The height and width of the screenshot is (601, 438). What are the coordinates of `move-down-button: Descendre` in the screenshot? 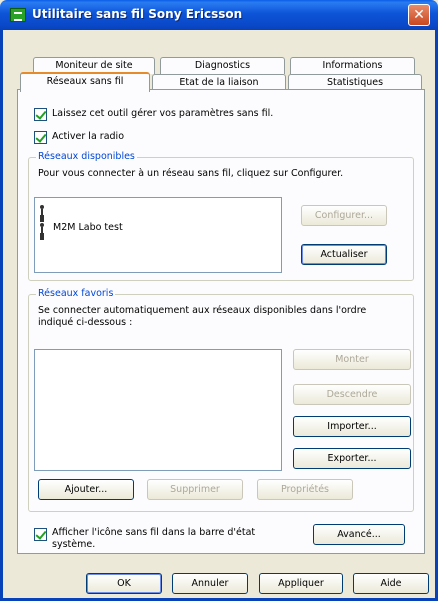 It's located at (352, 394).